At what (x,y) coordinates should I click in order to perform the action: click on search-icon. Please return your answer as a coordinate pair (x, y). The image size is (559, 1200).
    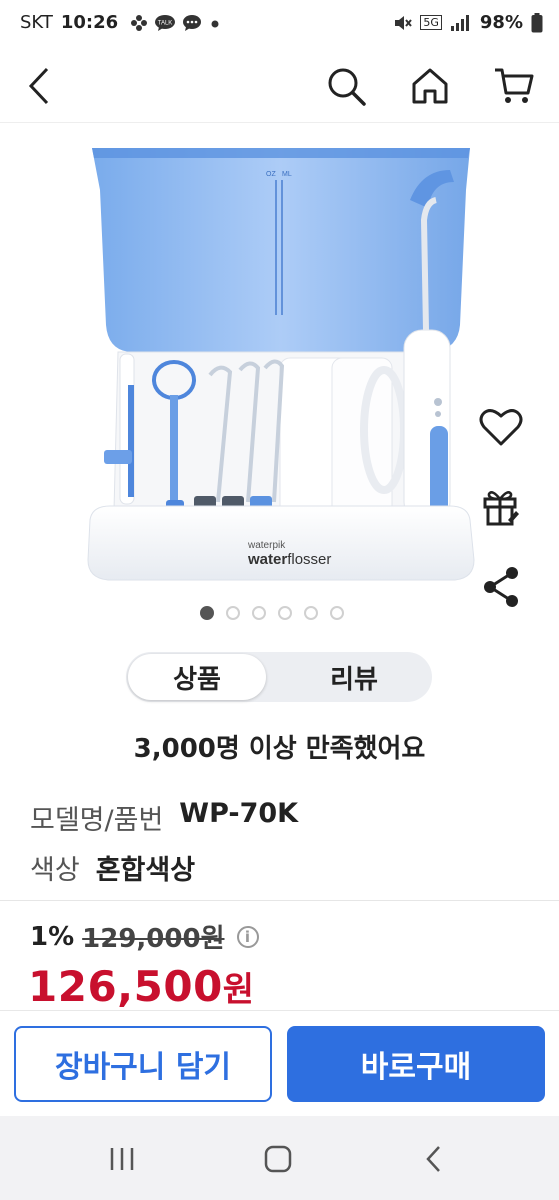
    Looking at the image, I should click on (347, 87).